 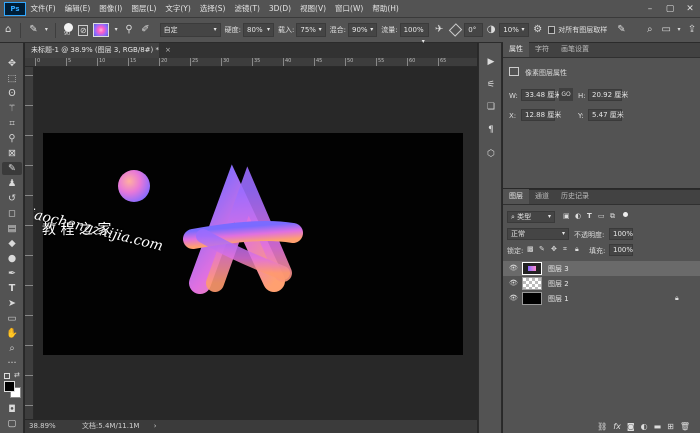 What do you see at coordinates (542, 196) in the screenshot?
I see `tab-channels: 通道` at bounding box center [542, 196].